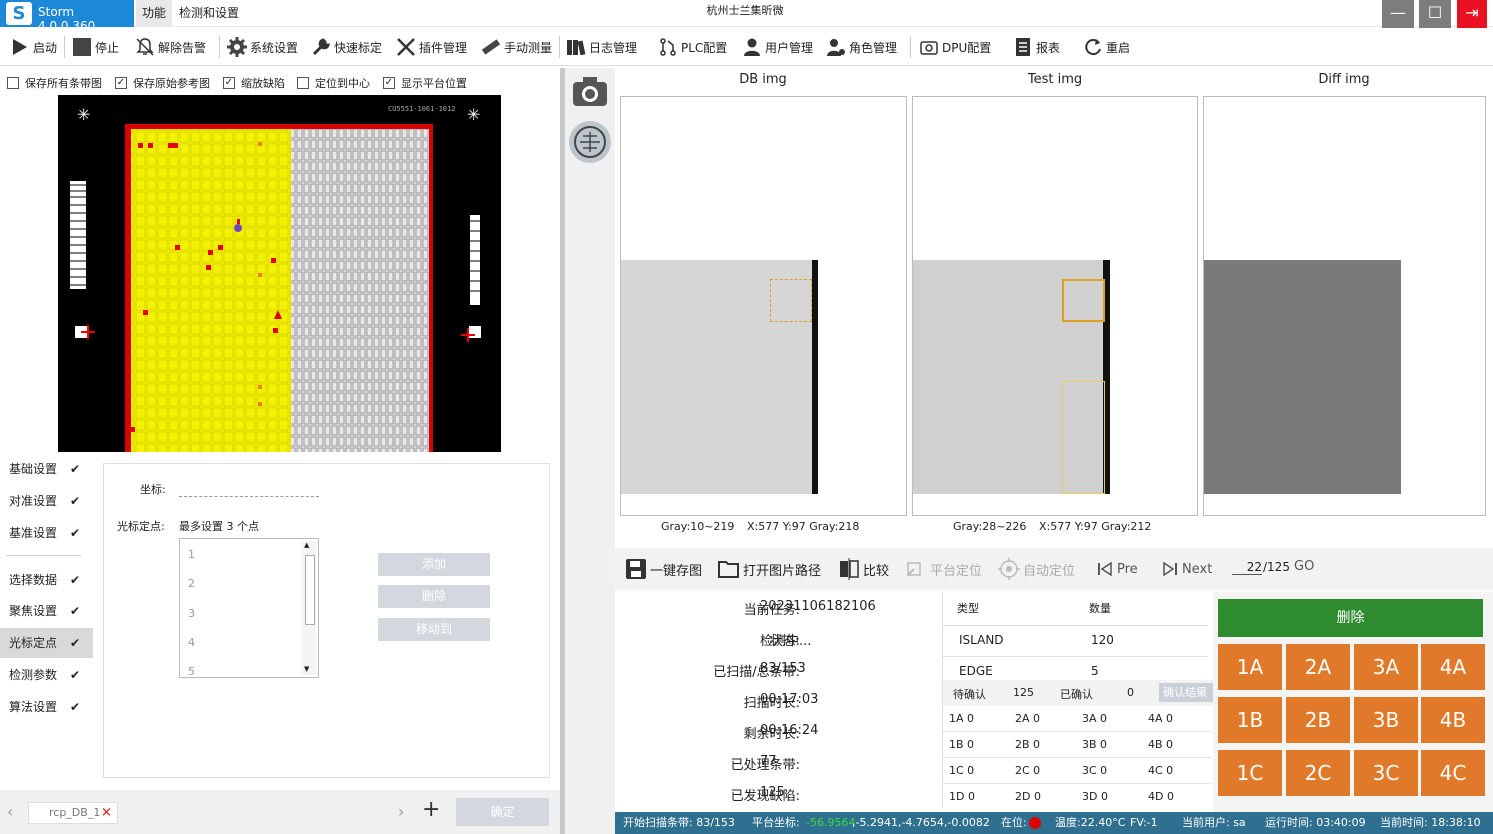 This screenshot has width=1493, height=834. Describe the element at coordinates (306, 669) in the screenshot. I see `scroll-down-icon: ▼` at that location.